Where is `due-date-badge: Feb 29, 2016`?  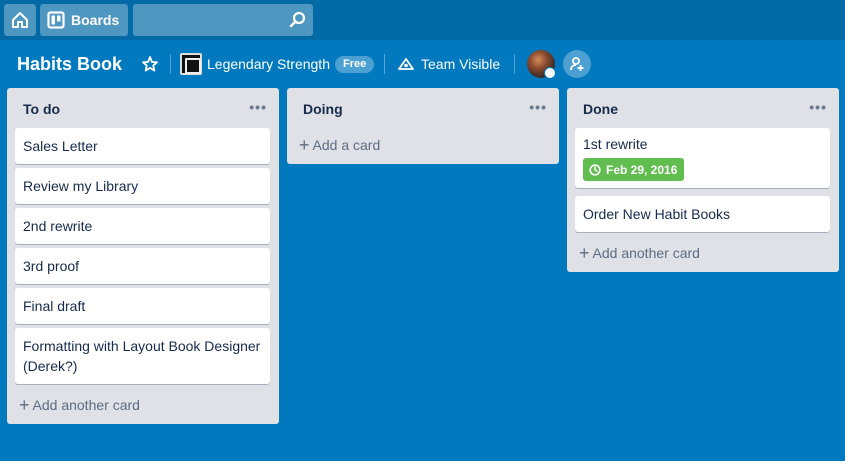
due-date-badge: Feb 29, 2016 is located at coordinates (634, 169).